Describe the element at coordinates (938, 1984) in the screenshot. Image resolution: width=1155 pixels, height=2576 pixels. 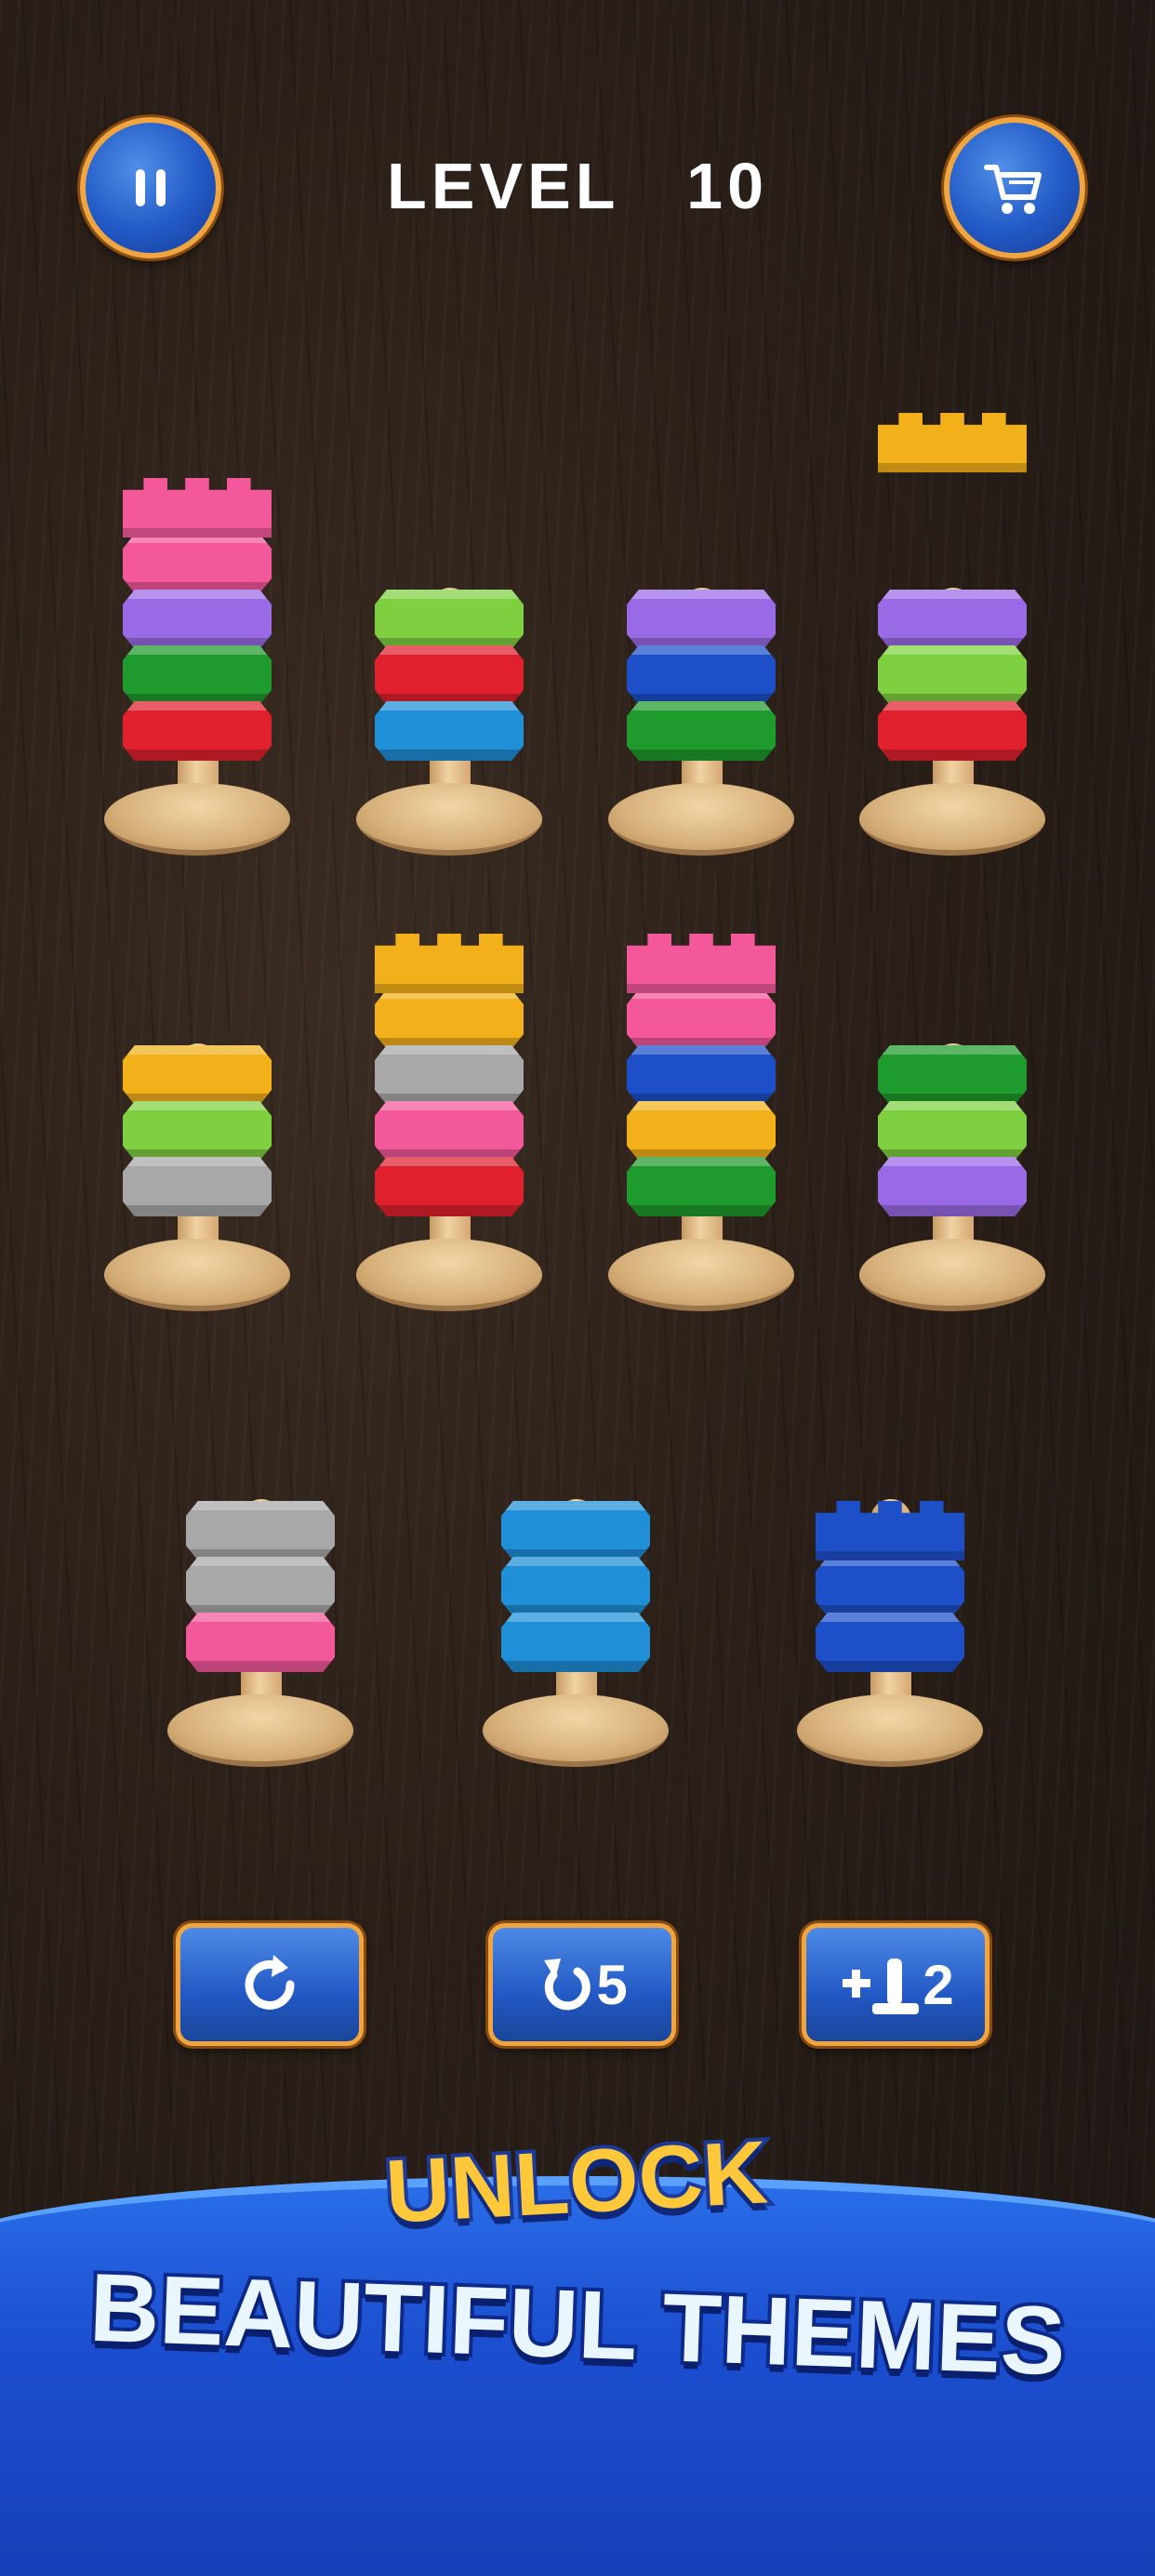
I see `add-peg-count: 2` at that location.